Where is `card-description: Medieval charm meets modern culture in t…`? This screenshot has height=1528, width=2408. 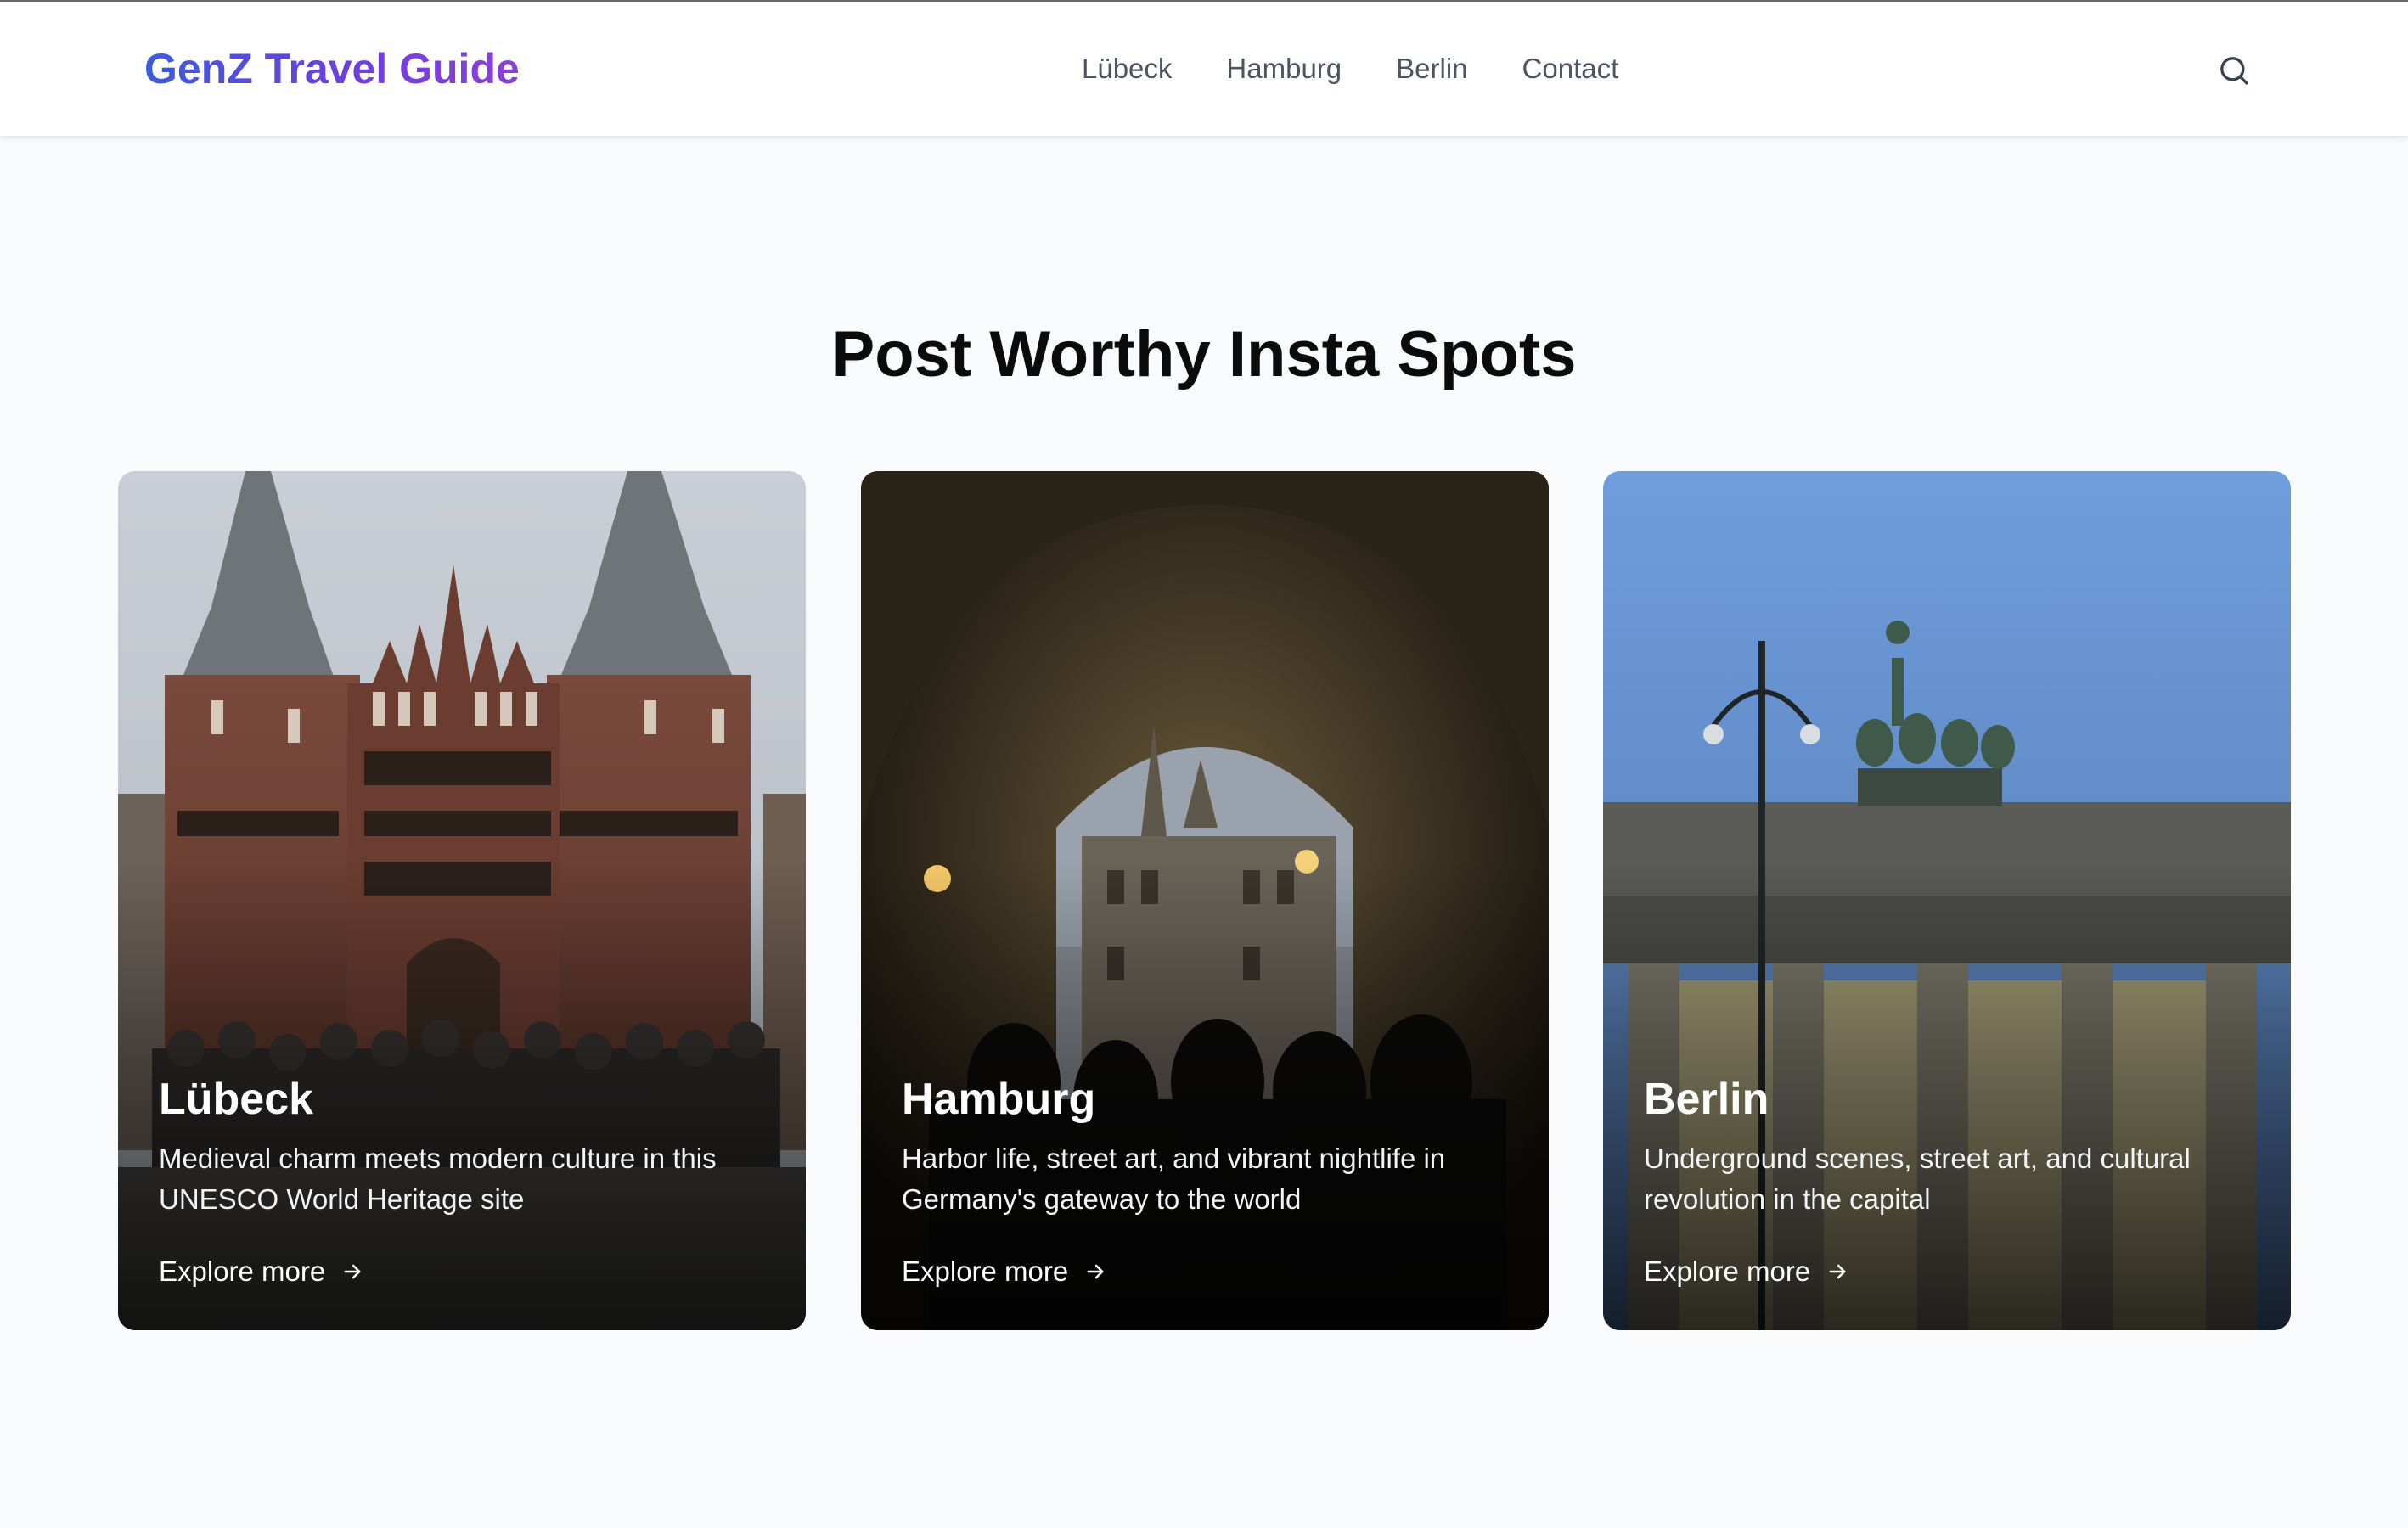
card-description: Medieval charm meets modern culture in t… is located at coordinates (438, 1179).